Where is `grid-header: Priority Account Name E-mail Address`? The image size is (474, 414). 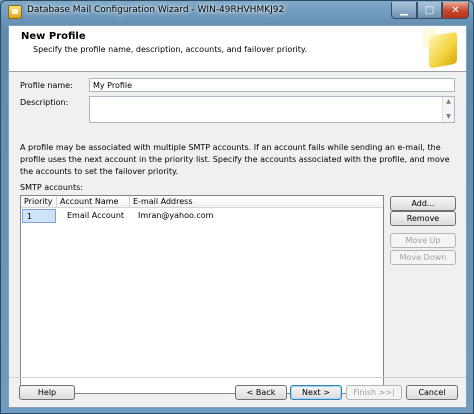
grid-header: Priority Account Name E-mail Address is located at coordinates (202, 202).